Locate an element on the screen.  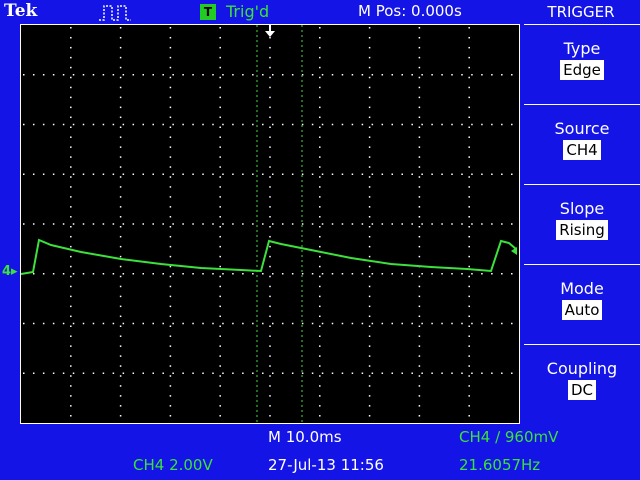
timebase-readout: M 10.0ms is located at coordinates (305, 437).